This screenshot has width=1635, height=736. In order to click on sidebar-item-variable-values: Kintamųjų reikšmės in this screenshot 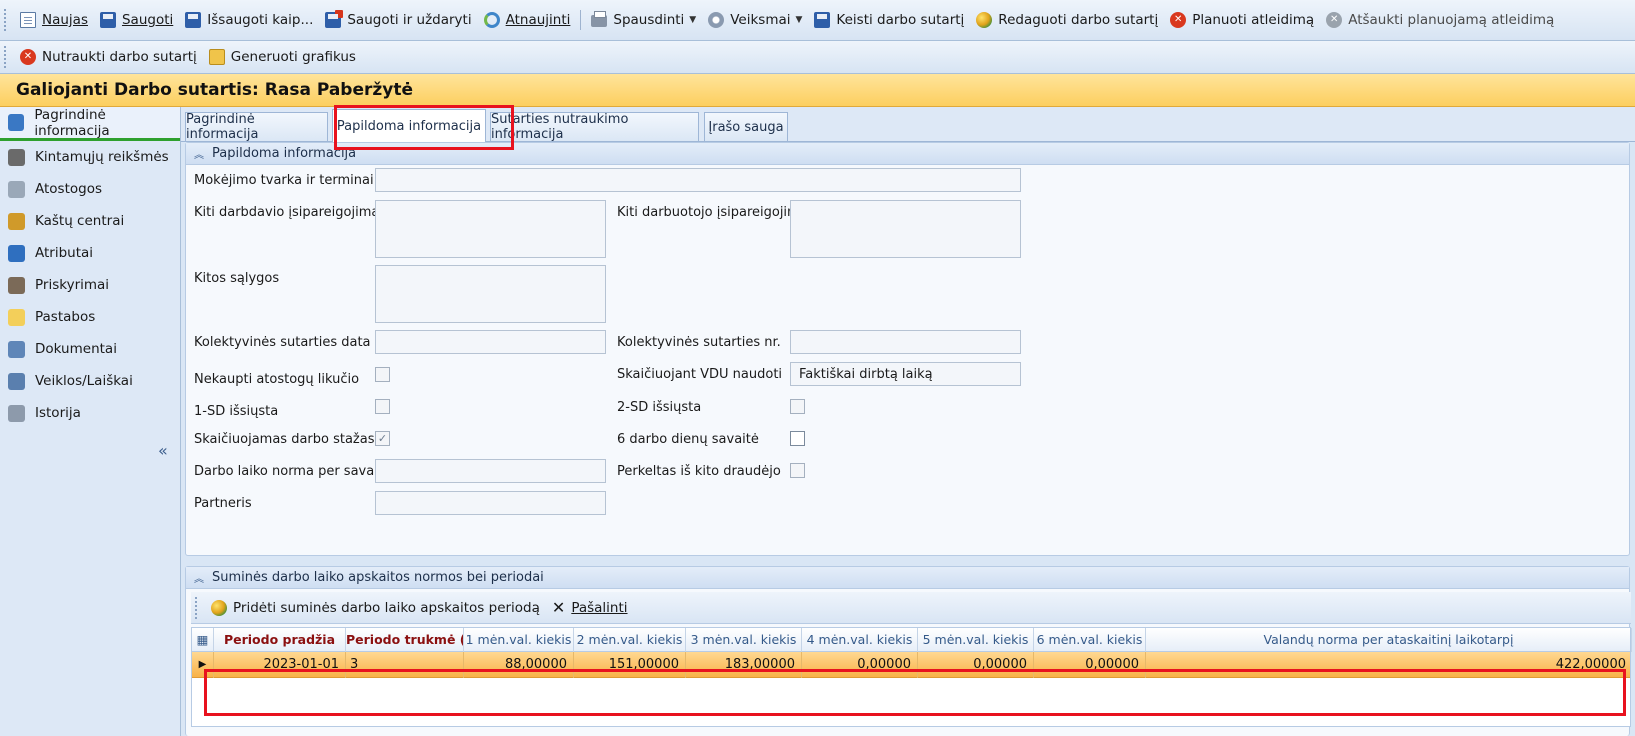, I will do `click(90, 157)`.